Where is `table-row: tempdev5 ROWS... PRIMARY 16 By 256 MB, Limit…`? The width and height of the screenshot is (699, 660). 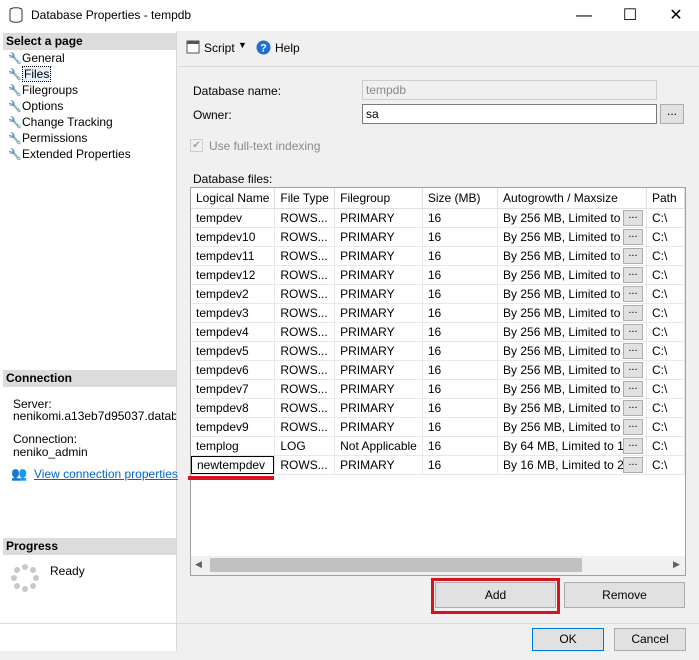 table-row: tempdev5 ROWS... PRIMARY 16 By 256 MB, Limit… is located at coordinates (438, 351).